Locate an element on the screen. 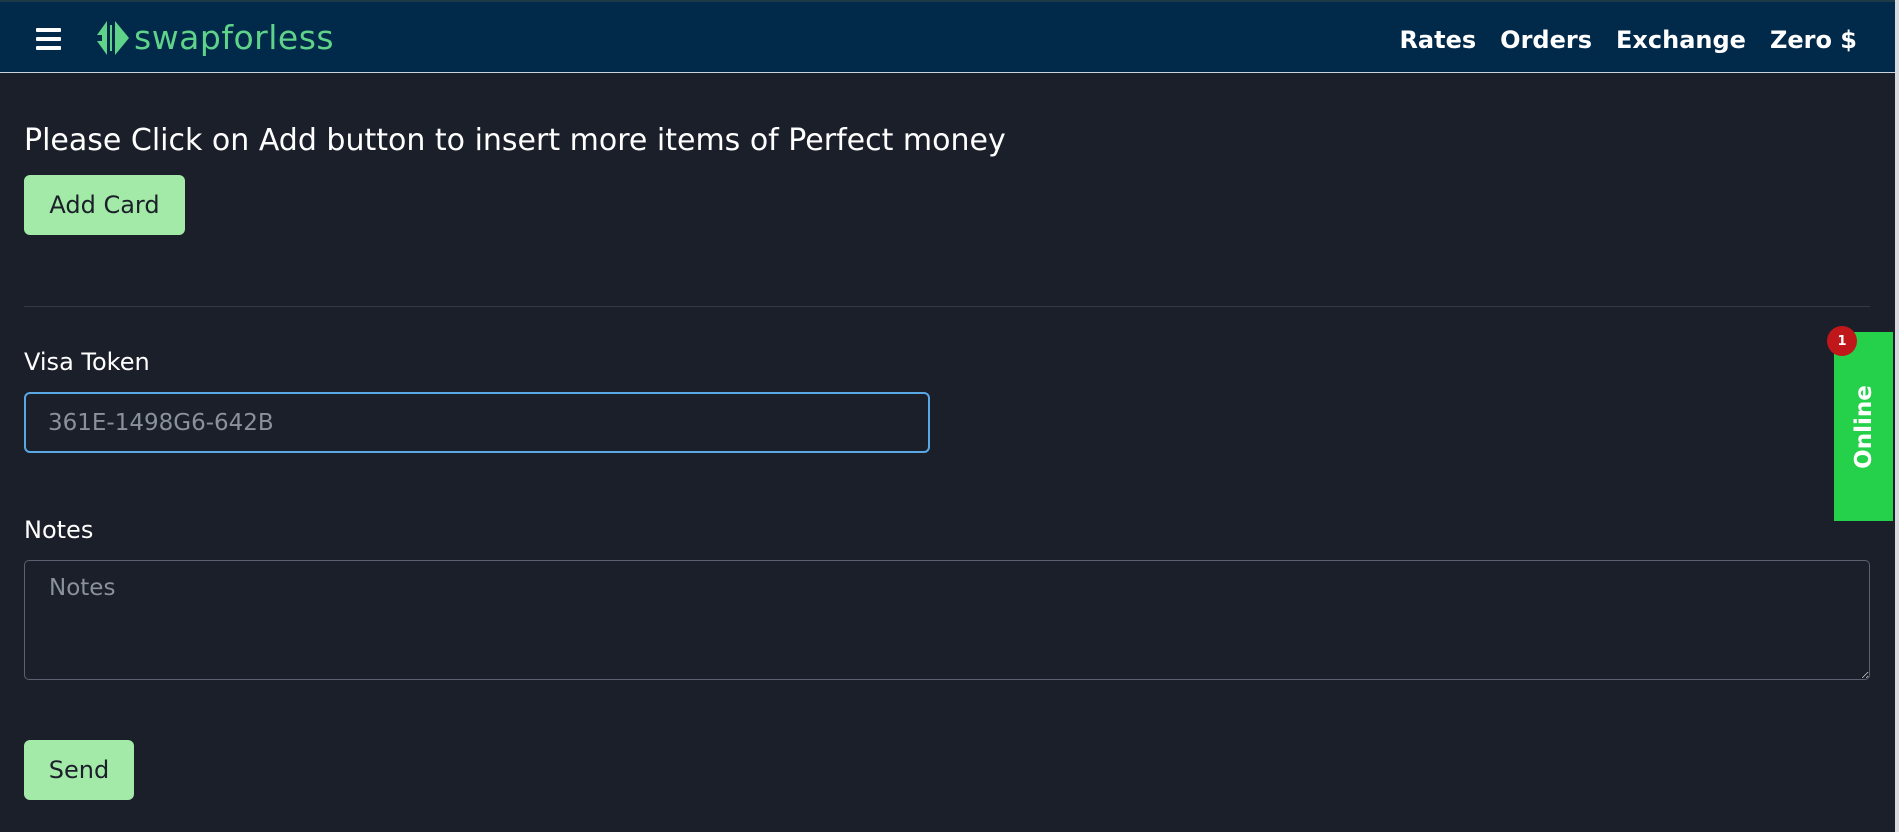  visa-token-input is located at coordinates (477, 422).